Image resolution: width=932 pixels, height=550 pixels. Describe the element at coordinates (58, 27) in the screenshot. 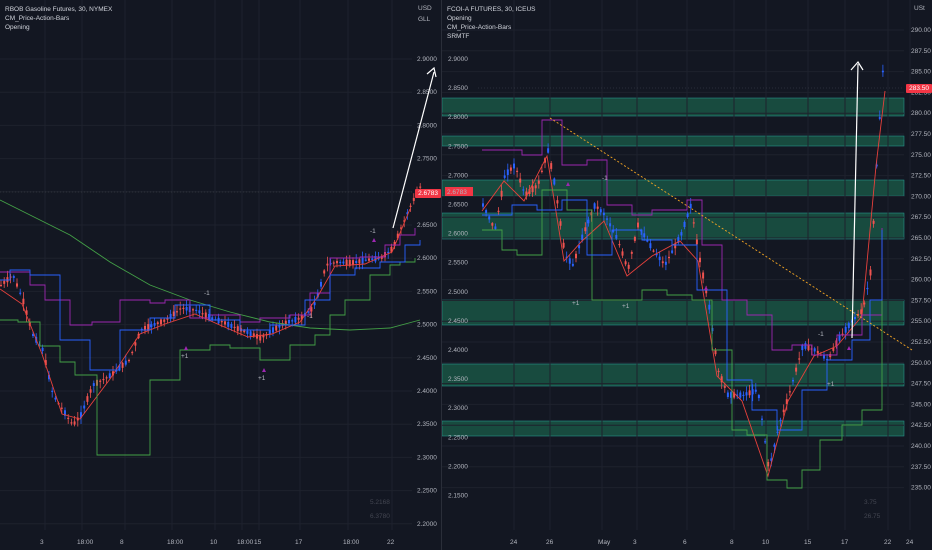

I see `left-indicator-opening: Opening` at that location.